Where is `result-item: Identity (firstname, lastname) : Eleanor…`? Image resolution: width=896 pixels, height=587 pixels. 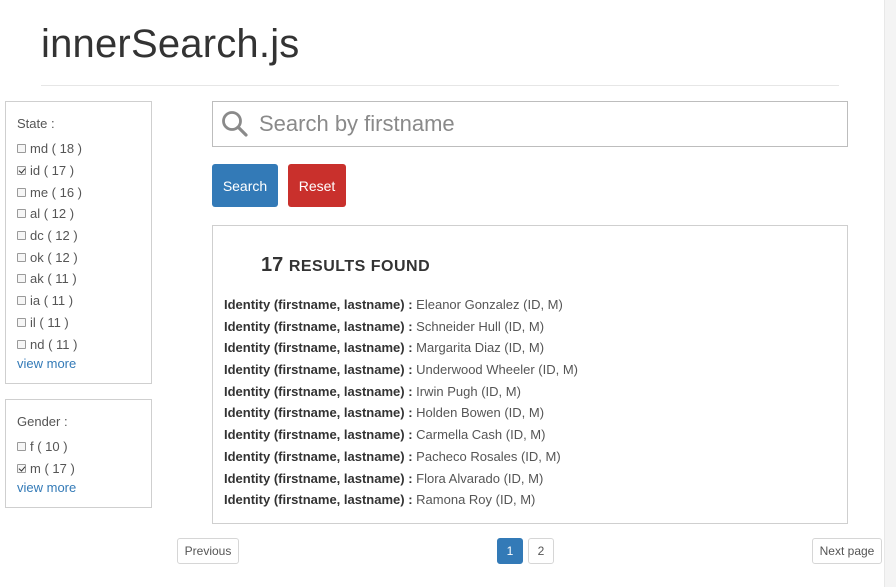 result-item: Identity (firstname, lastname) : Eleanor… is located at coordinates (401, 308).